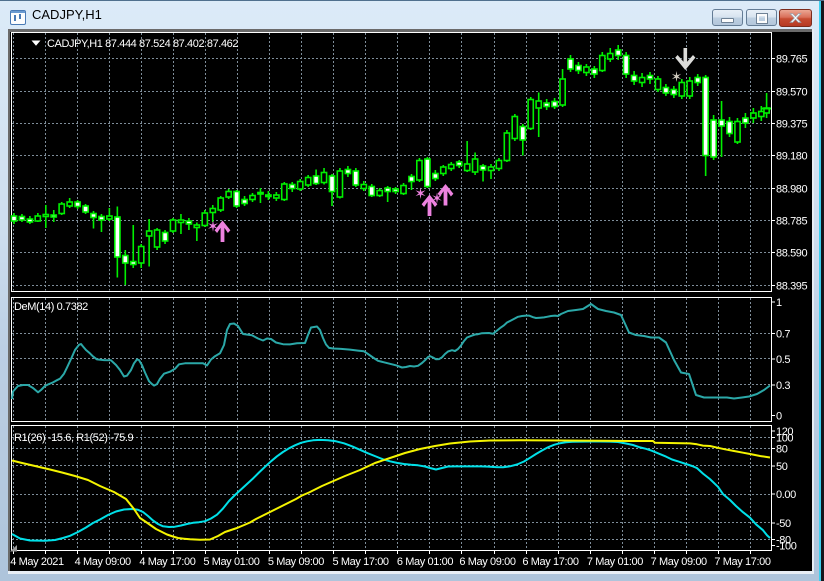 The image size is (824, 581). I want to click on svg-text: 0.7, so click(783, 335).